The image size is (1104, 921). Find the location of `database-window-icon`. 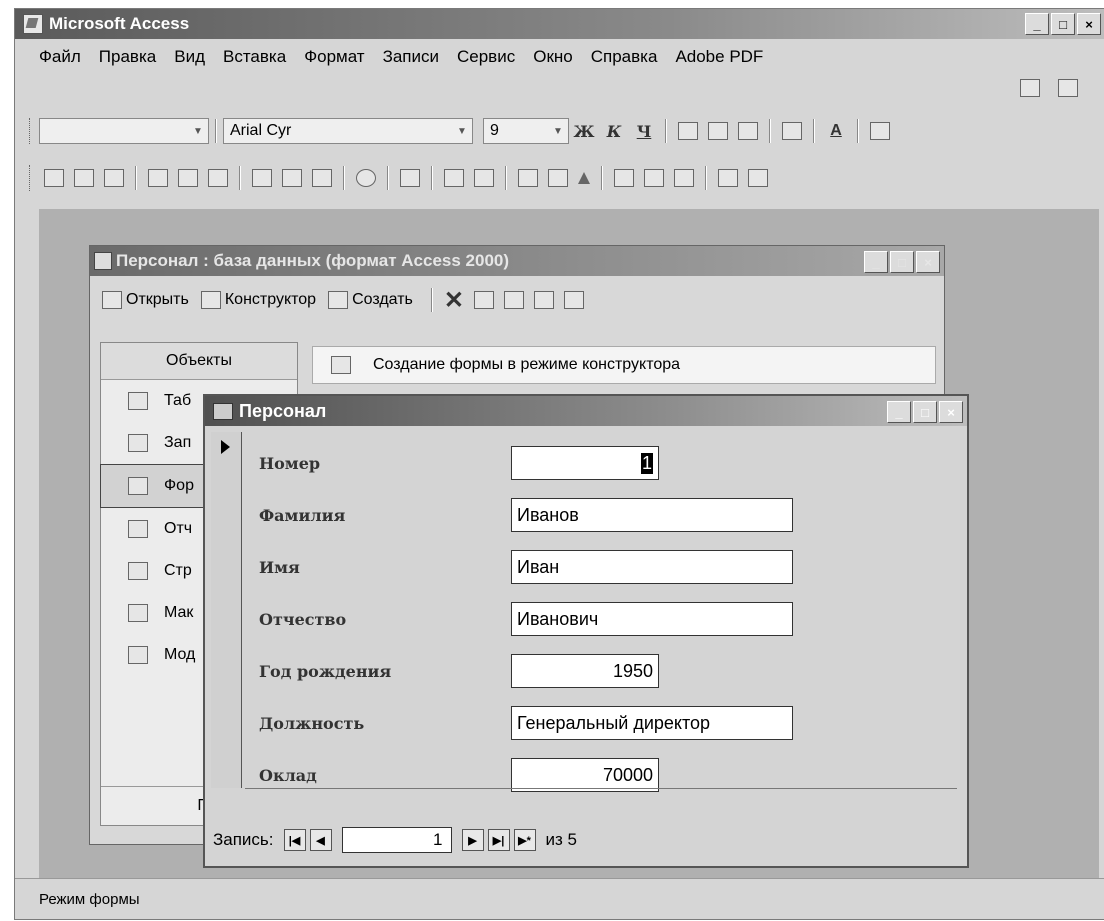

database-window-icon is located at coordinates (758, 178).